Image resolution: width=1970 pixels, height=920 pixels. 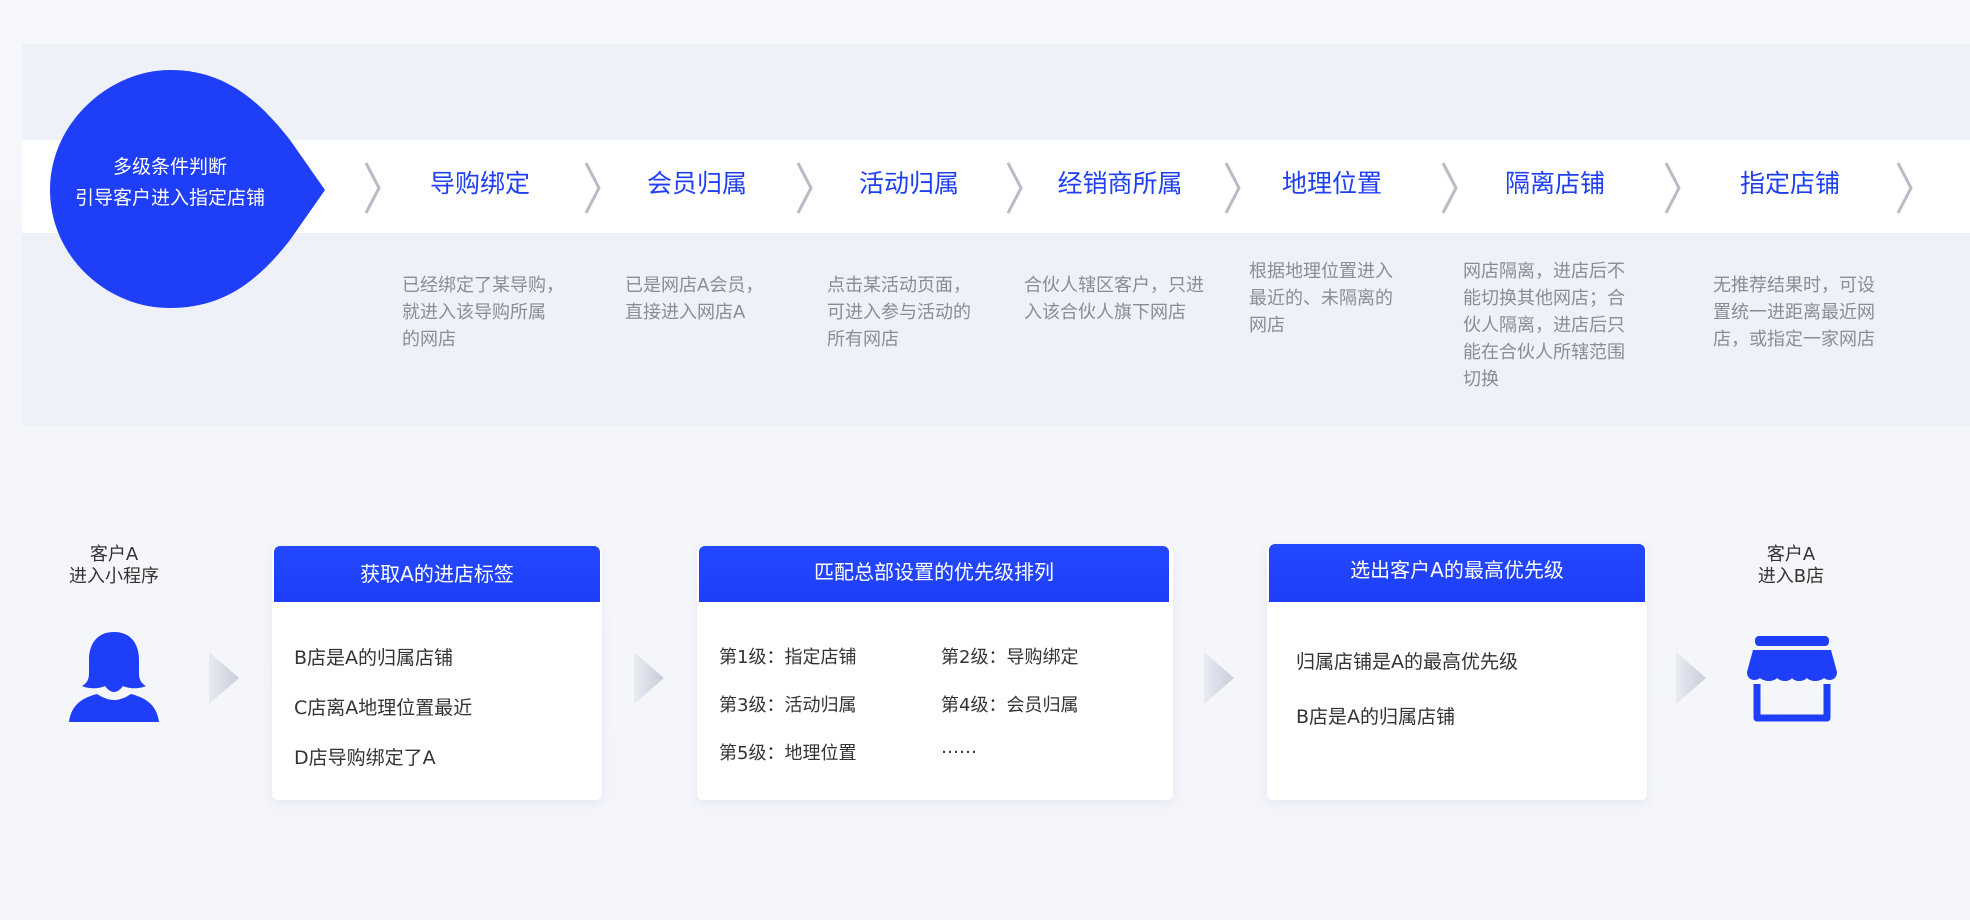 What do you see at coordinates (1554, 183) in the screenshot?
I see `step-title-isolation: 隔离店铺` at bounding box center [1554, 183].